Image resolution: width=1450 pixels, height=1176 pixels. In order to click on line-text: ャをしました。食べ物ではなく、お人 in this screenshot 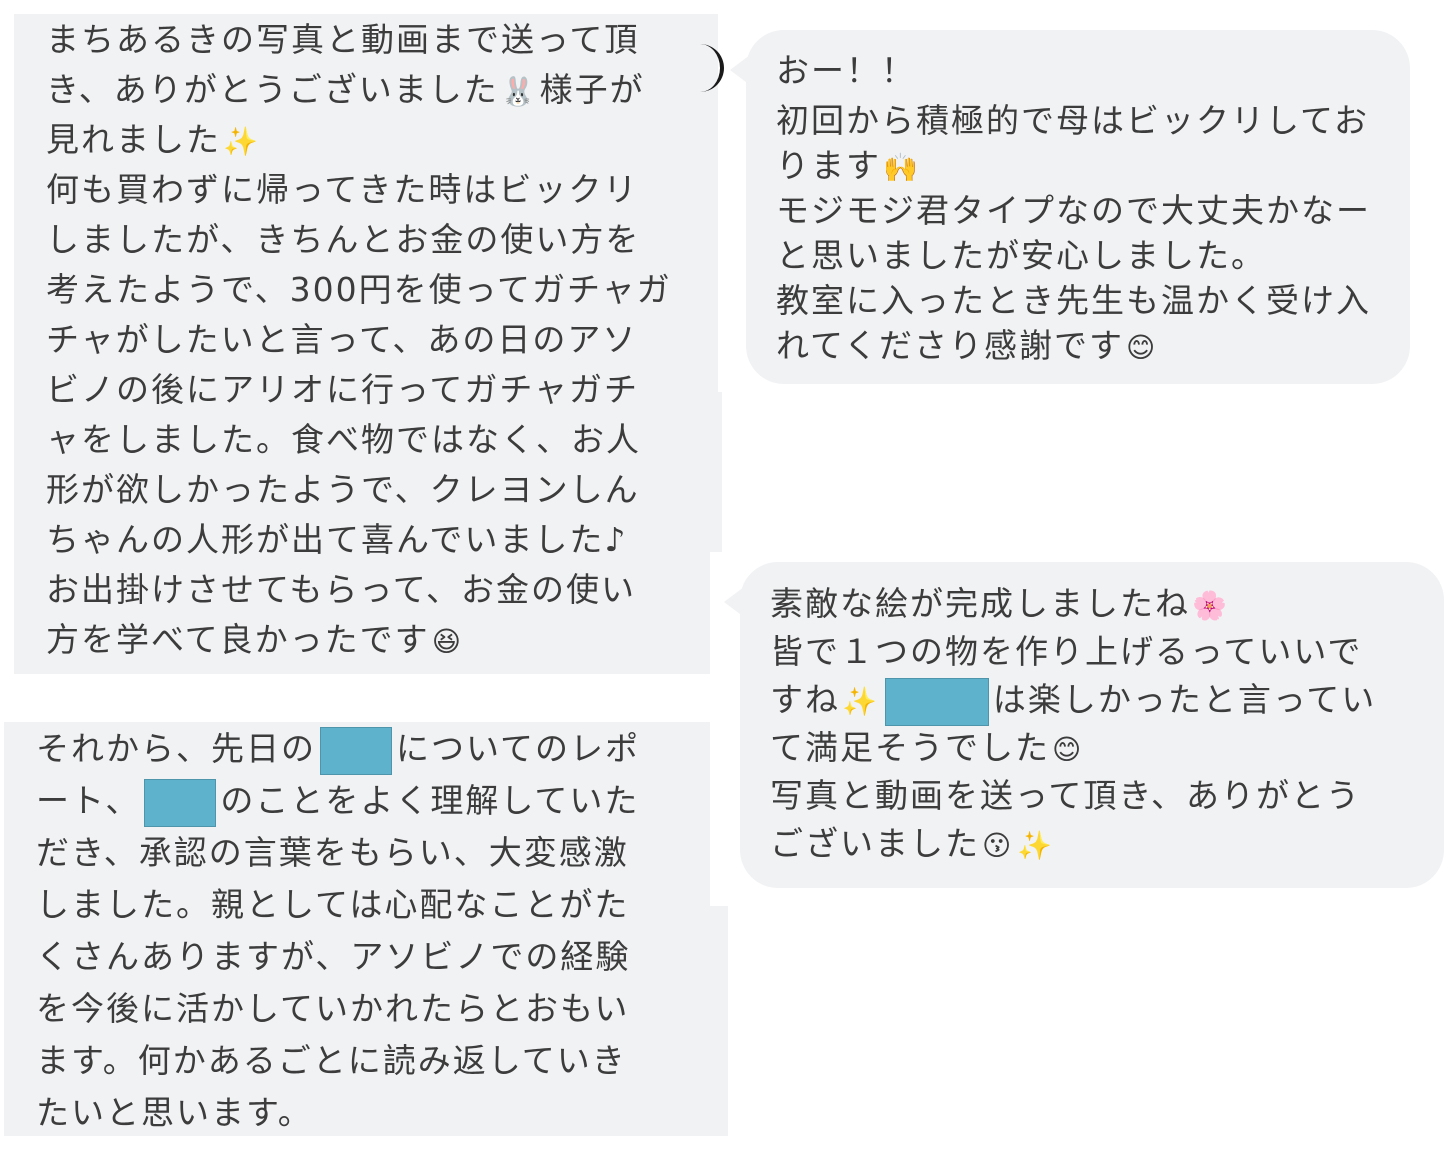, I will do `click(343, 439)`.